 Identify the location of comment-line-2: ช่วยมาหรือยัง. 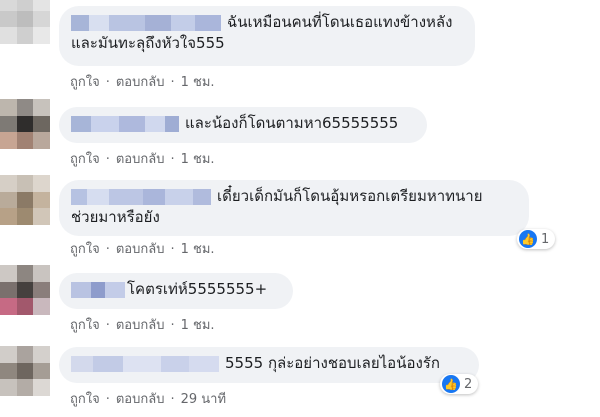
(115, 217).